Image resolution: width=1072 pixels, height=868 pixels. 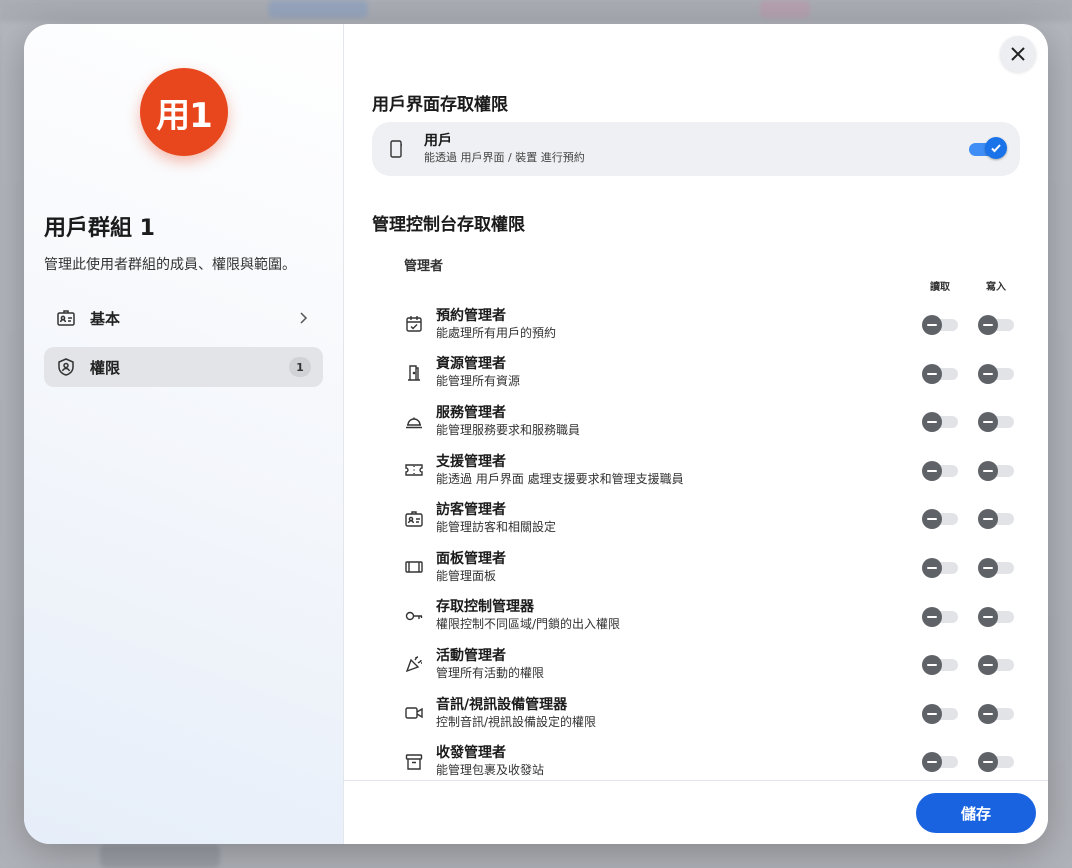 What do you see at coordinates (170, 265) in the screenshot?
I see `group-description: 管理此使用者群組的成員、權限與範圍。` at bounding box center [170, 265].